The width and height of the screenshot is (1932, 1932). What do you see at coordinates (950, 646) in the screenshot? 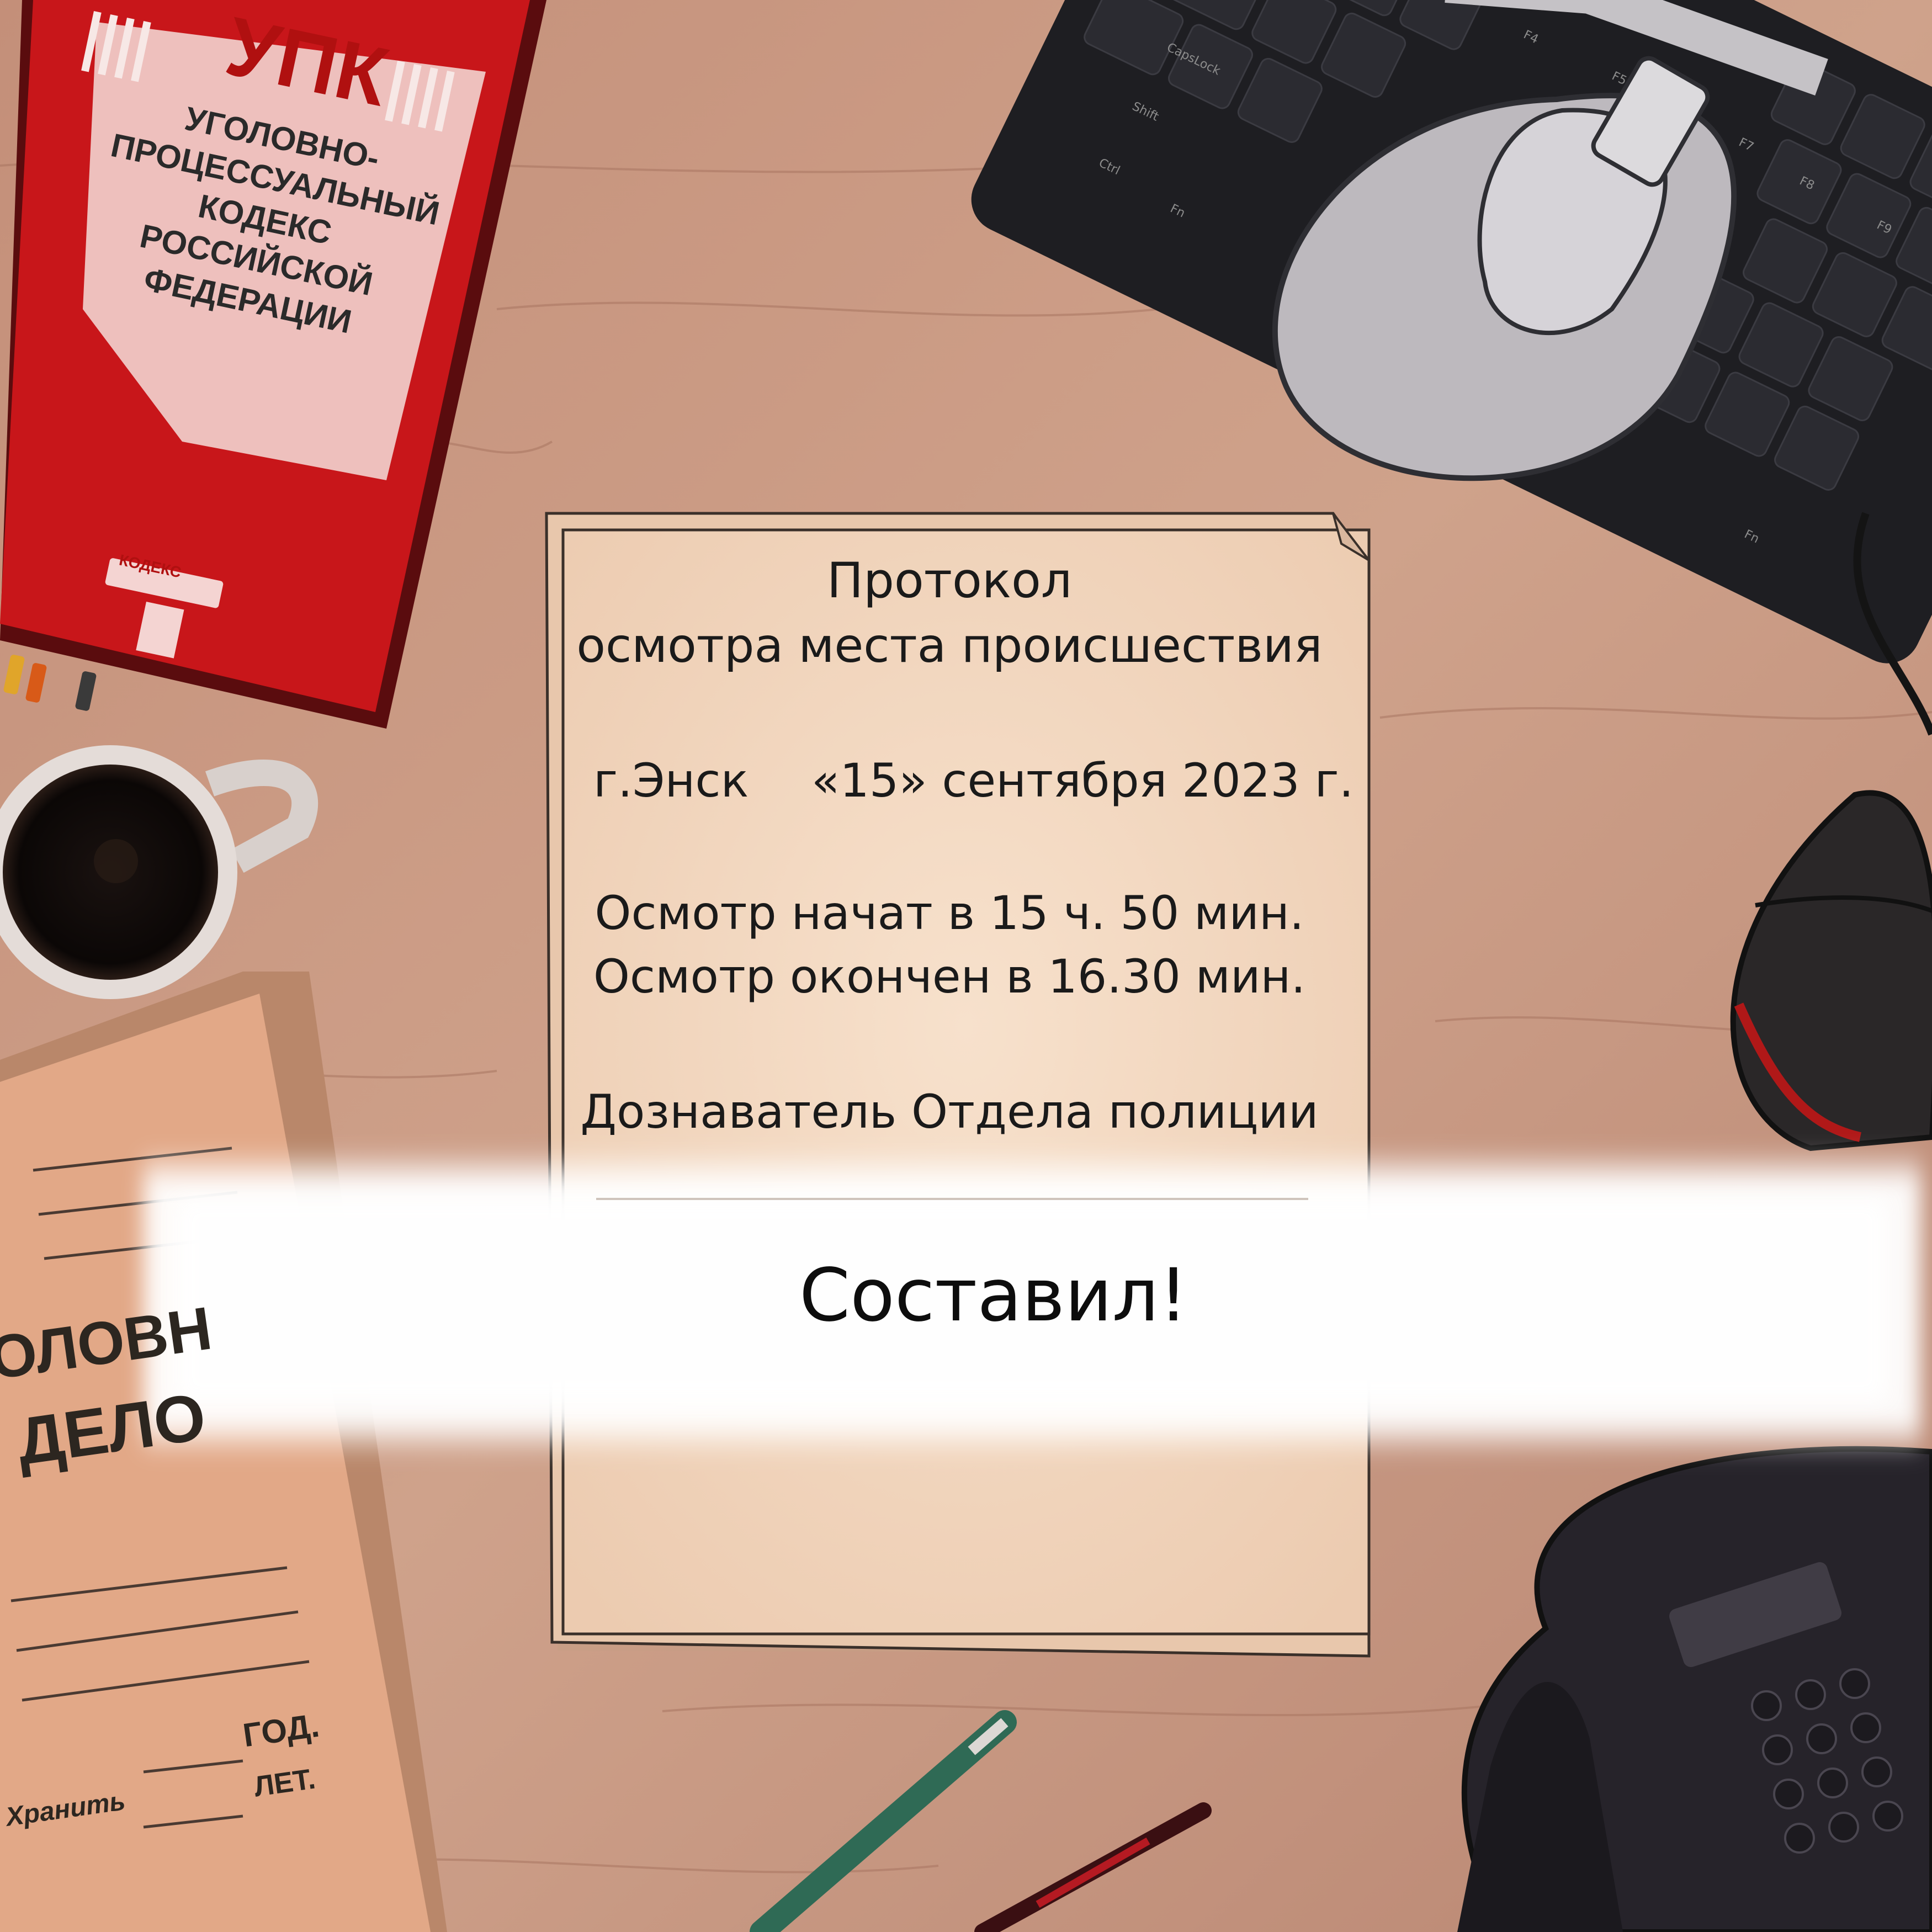
I see `protocol-subtitle: осмотра места происшествия` at bounding box center [950, 646].